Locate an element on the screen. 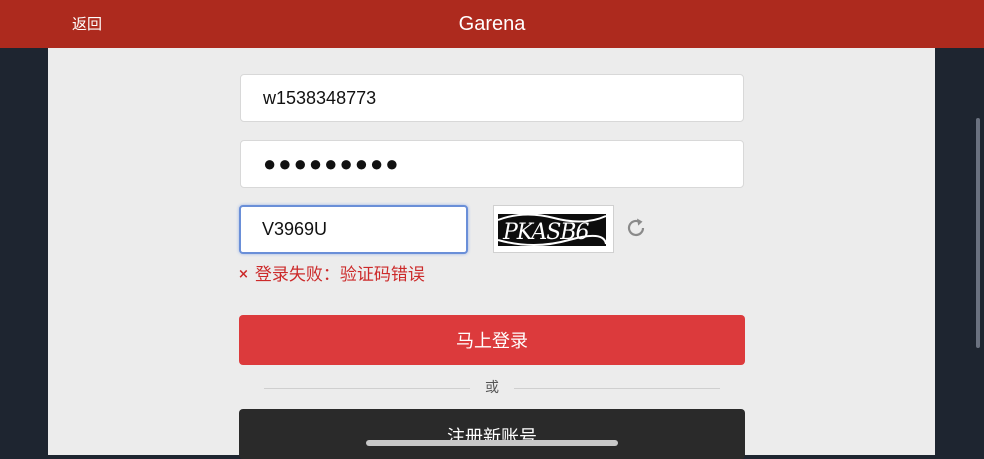 Image resolution: width=984 pixels, height=459 pixels. divider-left is located at coordinates (367, 388).